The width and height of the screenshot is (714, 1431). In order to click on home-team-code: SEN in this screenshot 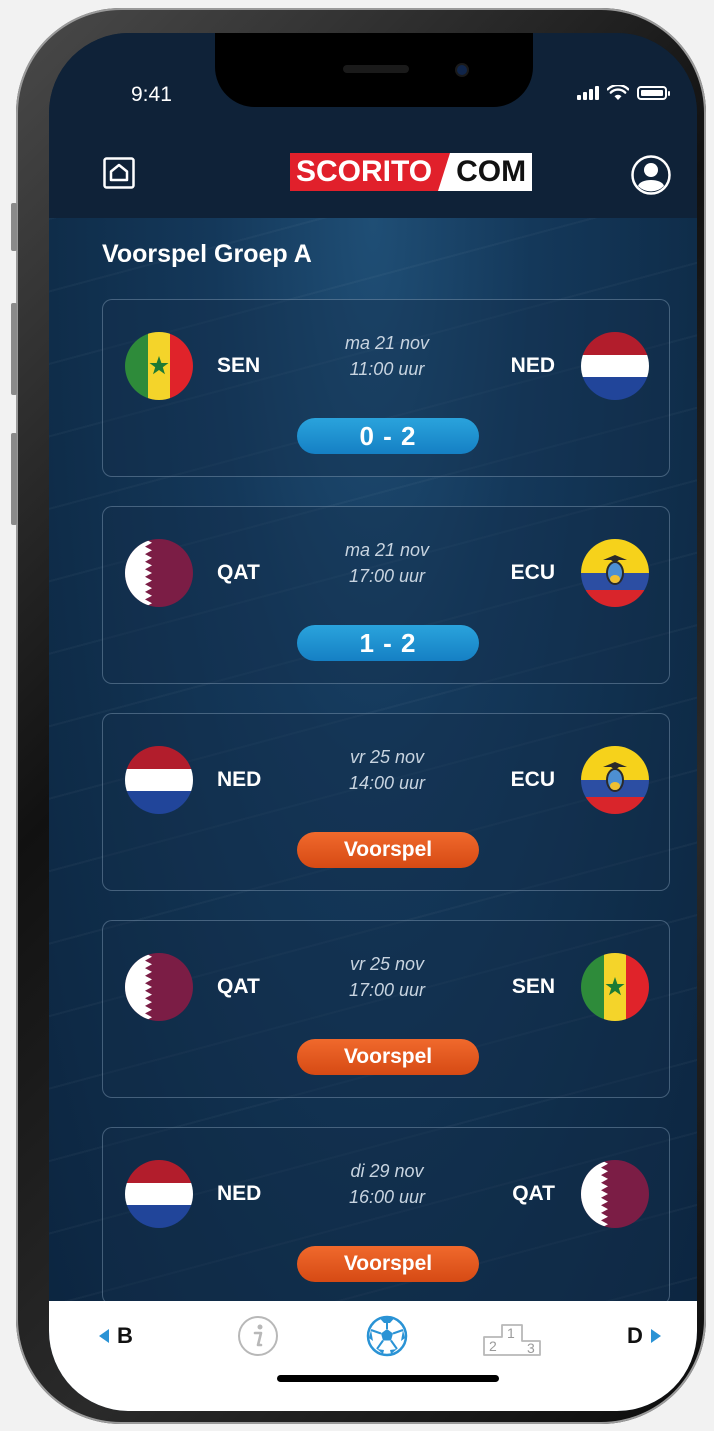, I will do `click(239, 365)`.